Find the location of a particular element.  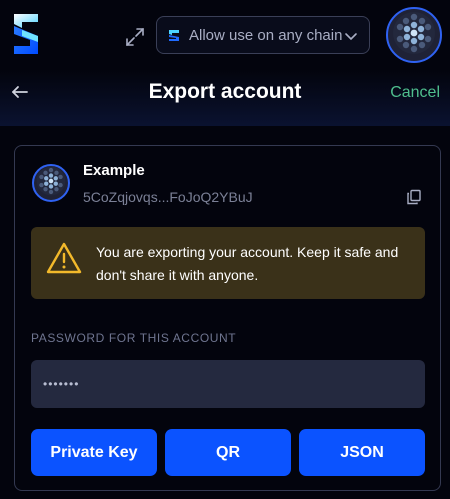

account-avatar-button is located at coordinates (414, 35).